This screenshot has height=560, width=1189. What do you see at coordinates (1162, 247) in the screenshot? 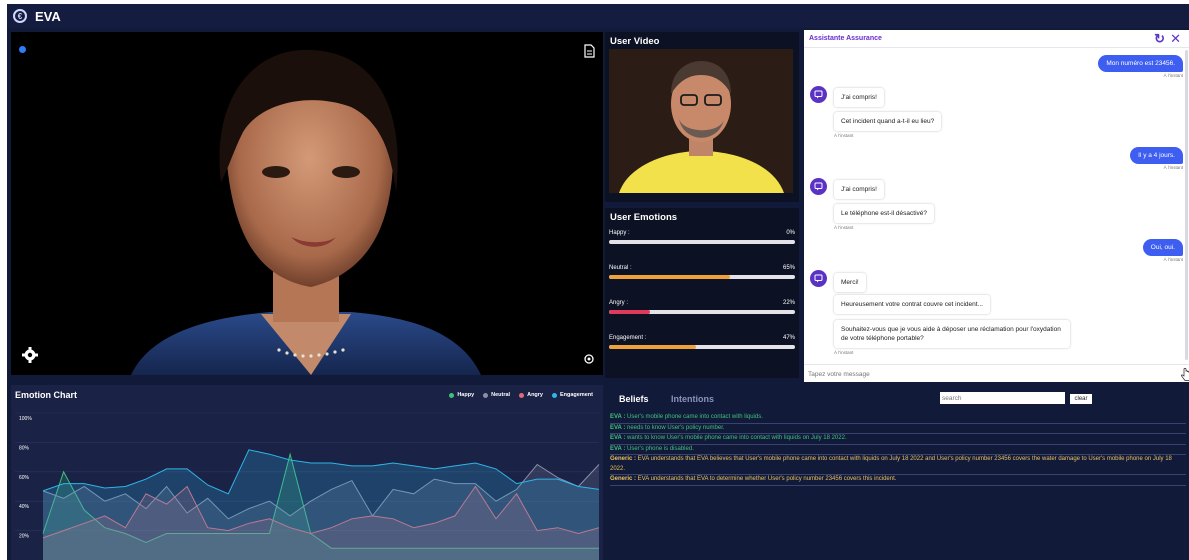
I see `chat-message-user: Oui, oui.` at bounding box center [1162, 247].